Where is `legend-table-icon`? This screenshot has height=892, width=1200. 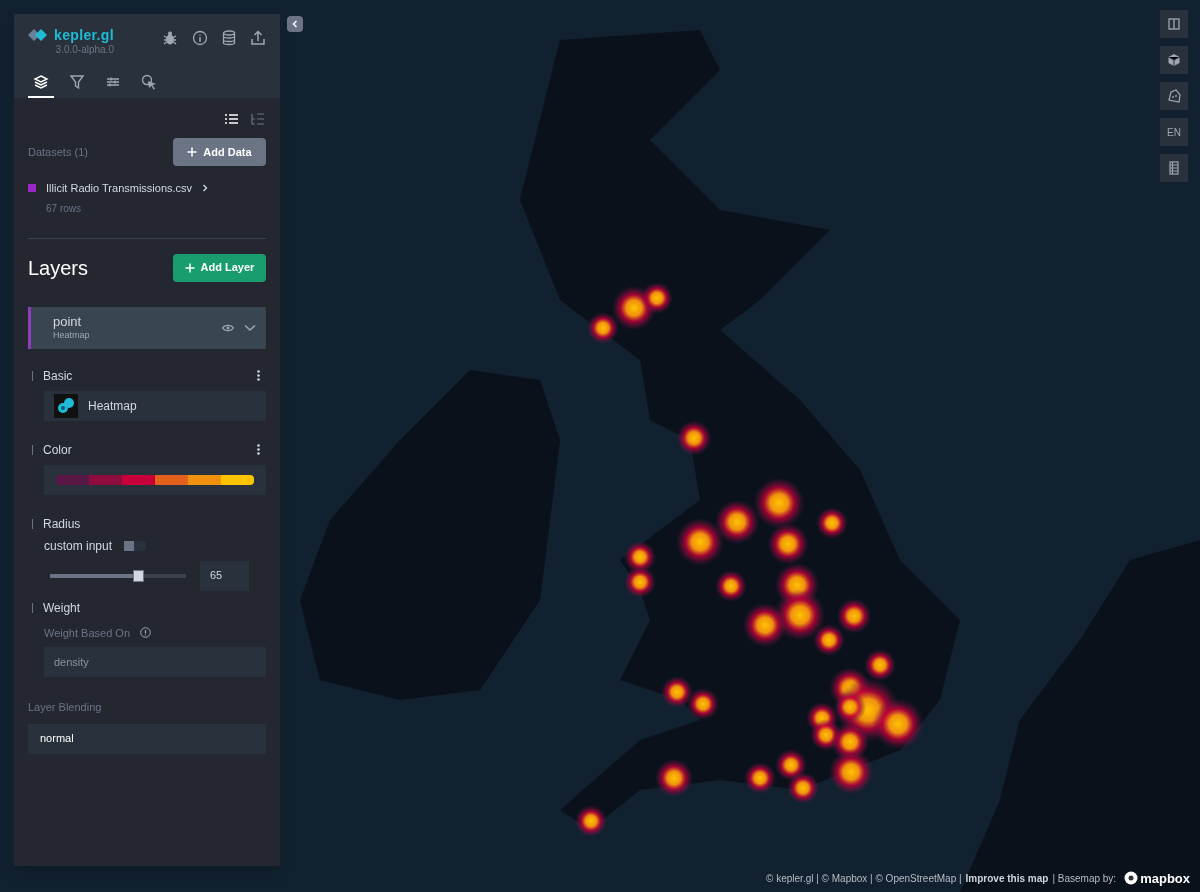
legend-table-icon is located at coordinates (1174, 168).